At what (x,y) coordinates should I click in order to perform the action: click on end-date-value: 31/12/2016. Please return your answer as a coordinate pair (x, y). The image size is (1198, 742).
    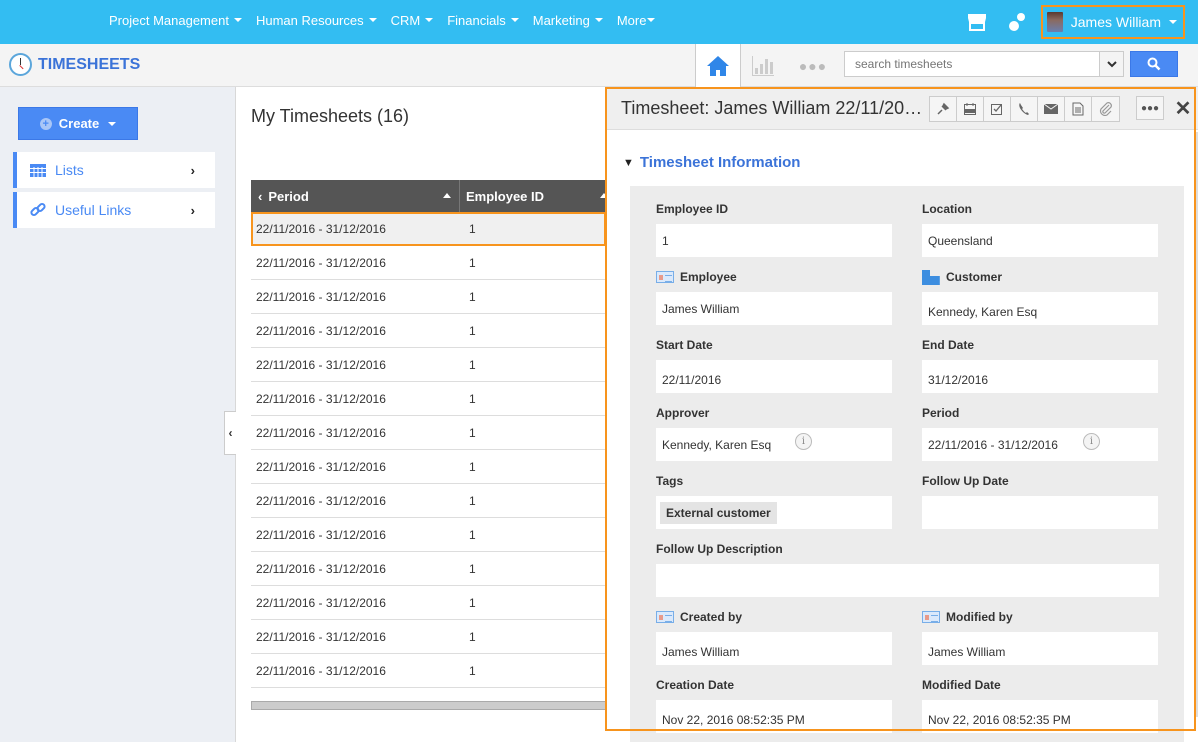
    Looking at the image, I should click on (958, 379).